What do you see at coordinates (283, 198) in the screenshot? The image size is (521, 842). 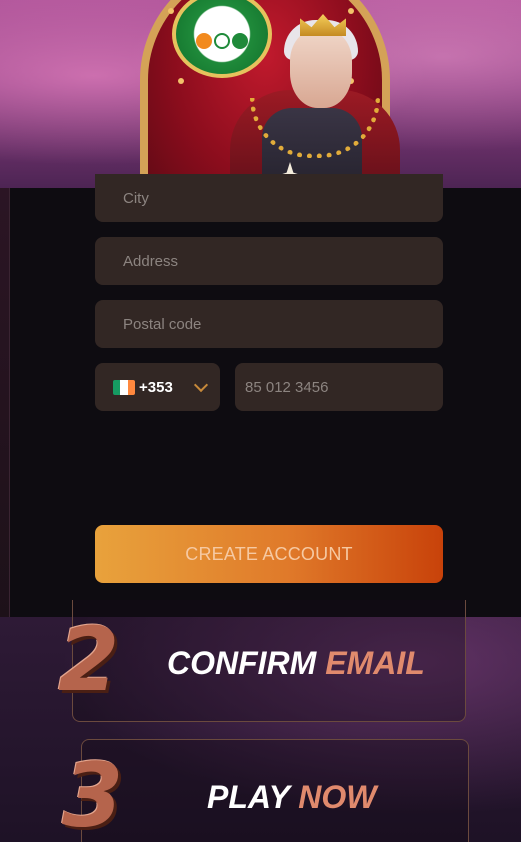 I see `city-input` at bounding box center [283, 198].